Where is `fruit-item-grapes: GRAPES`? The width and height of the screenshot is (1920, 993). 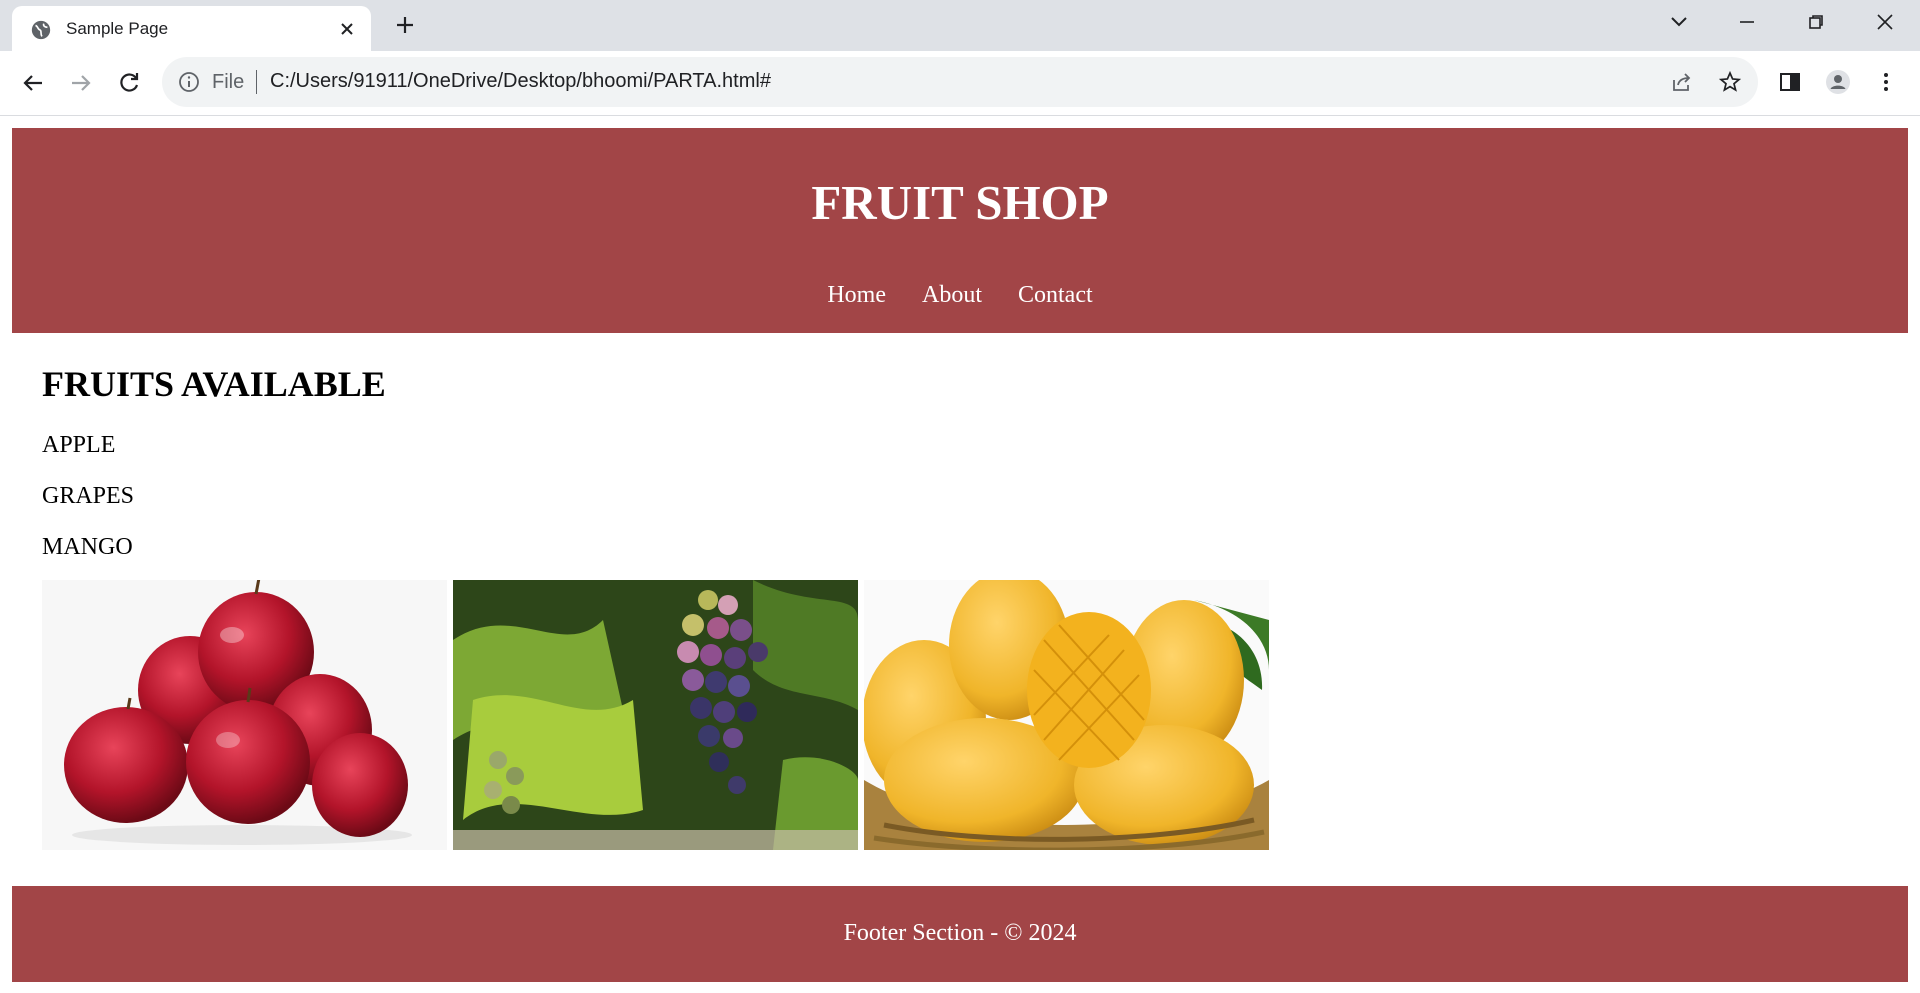
fruit-item-grapes: GRAPES is located at coordinates (88, 496).